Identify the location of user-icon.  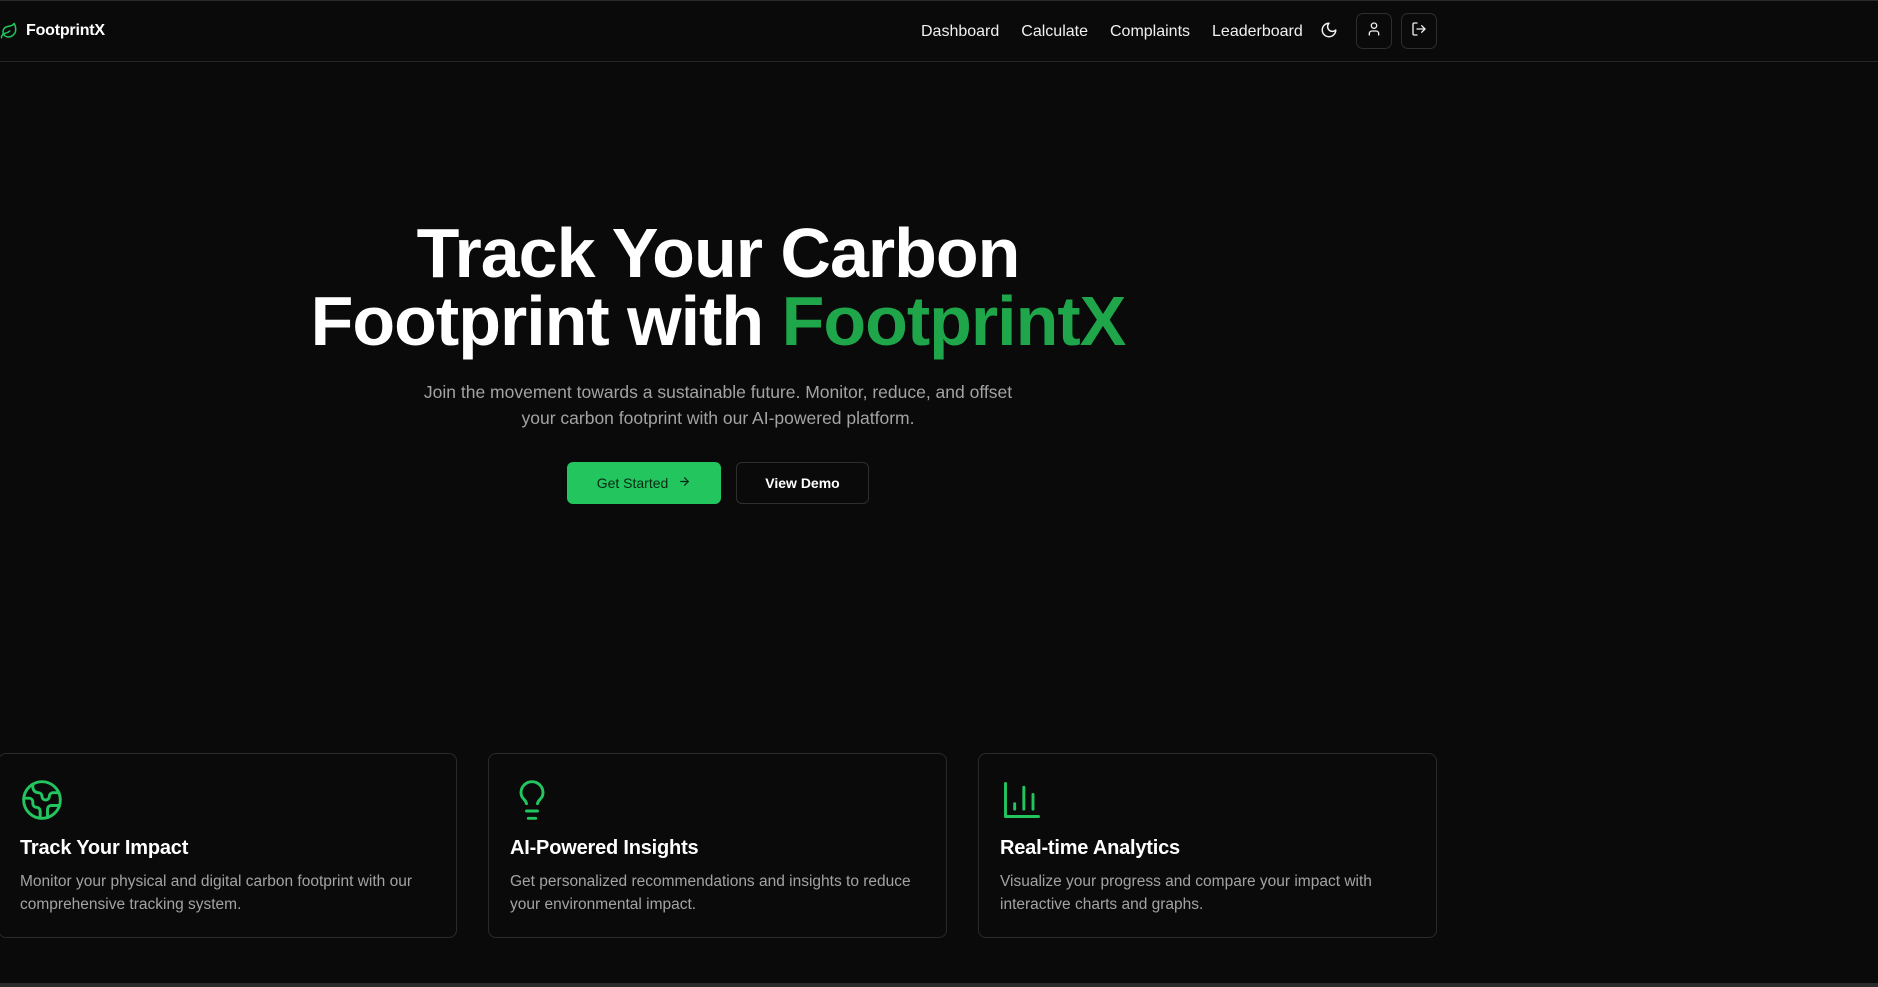
(1374, 31).